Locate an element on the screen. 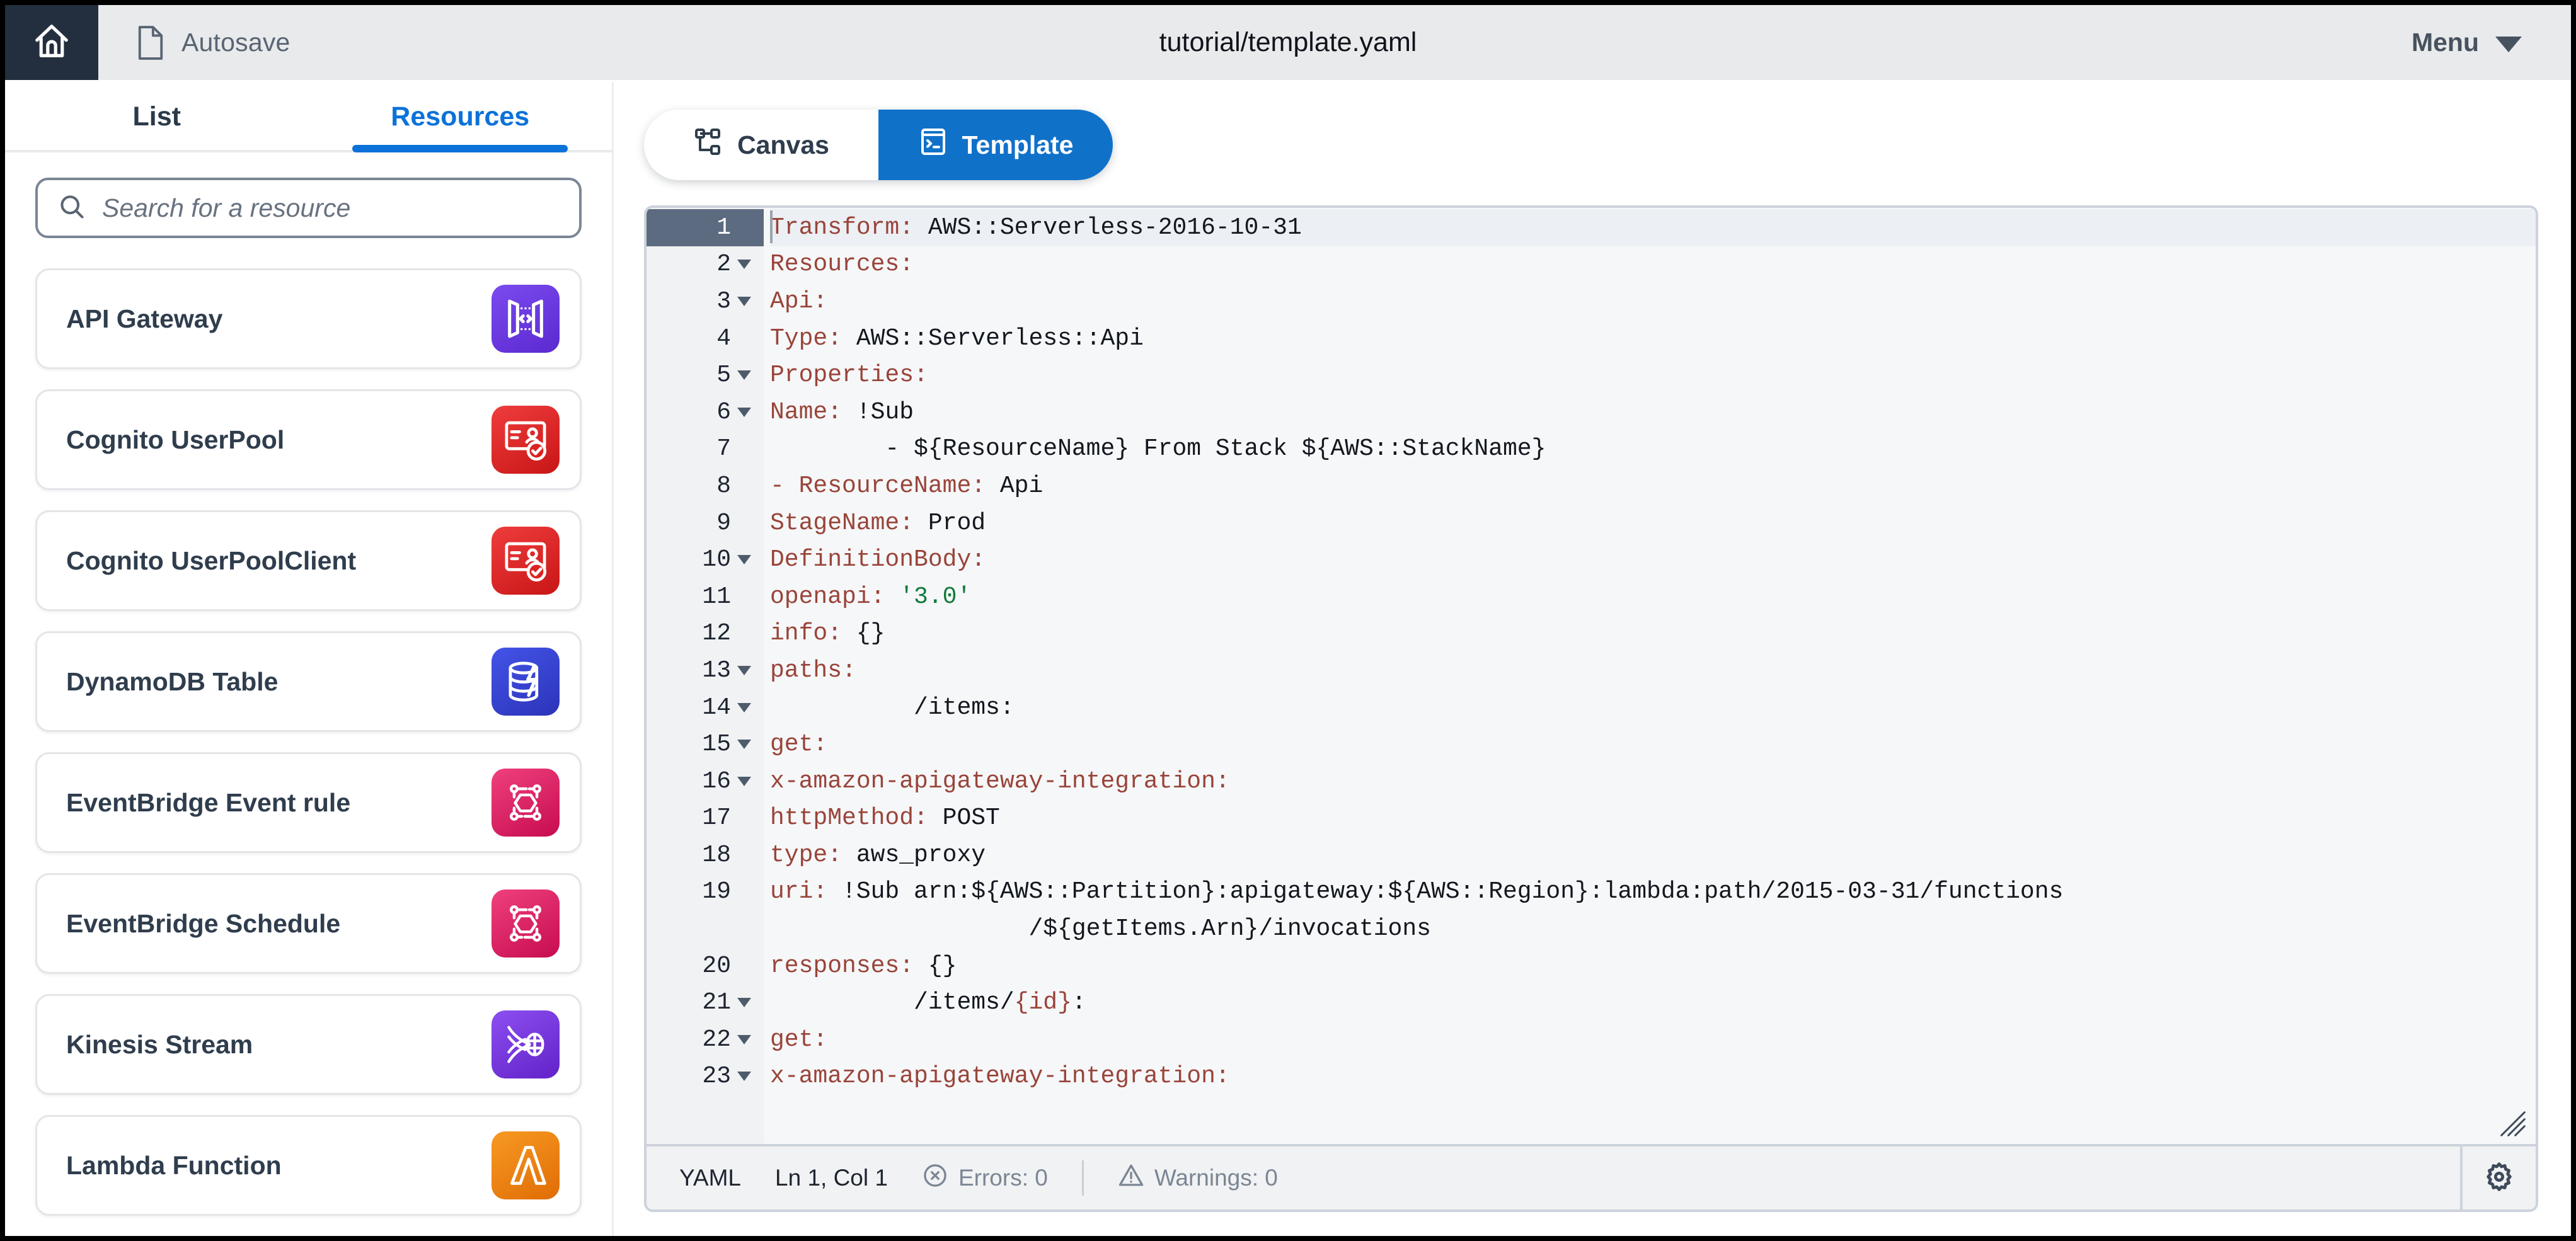  line-number-label: 6 is located at coordinates (723, 412).